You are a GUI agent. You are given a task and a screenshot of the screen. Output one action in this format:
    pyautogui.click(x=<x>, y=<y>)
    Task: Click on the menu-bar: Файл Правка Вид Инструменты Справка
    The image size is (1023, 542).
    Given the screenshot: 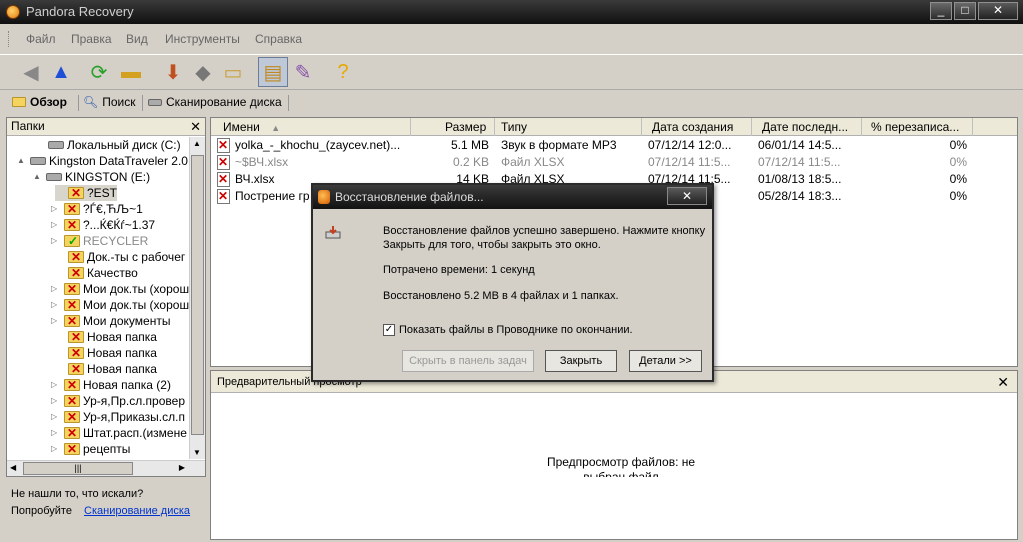 What is the action you would take?
    pyautogui.click(x=511, y=39)
    